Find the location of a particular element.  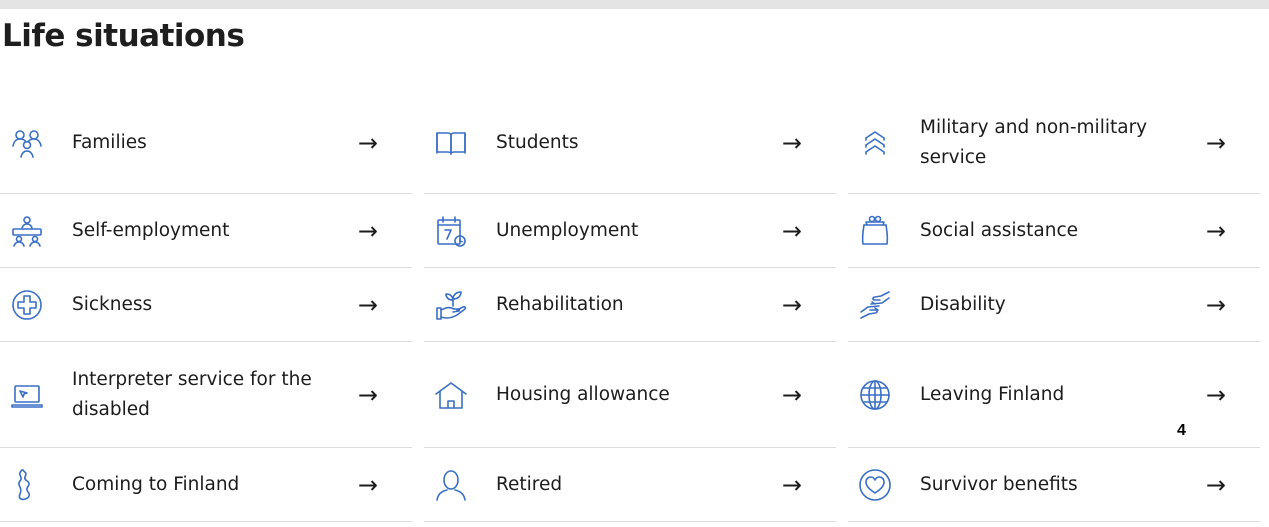

tile-military-service: Military and non-military service → is located at coordinates (1054, 143).